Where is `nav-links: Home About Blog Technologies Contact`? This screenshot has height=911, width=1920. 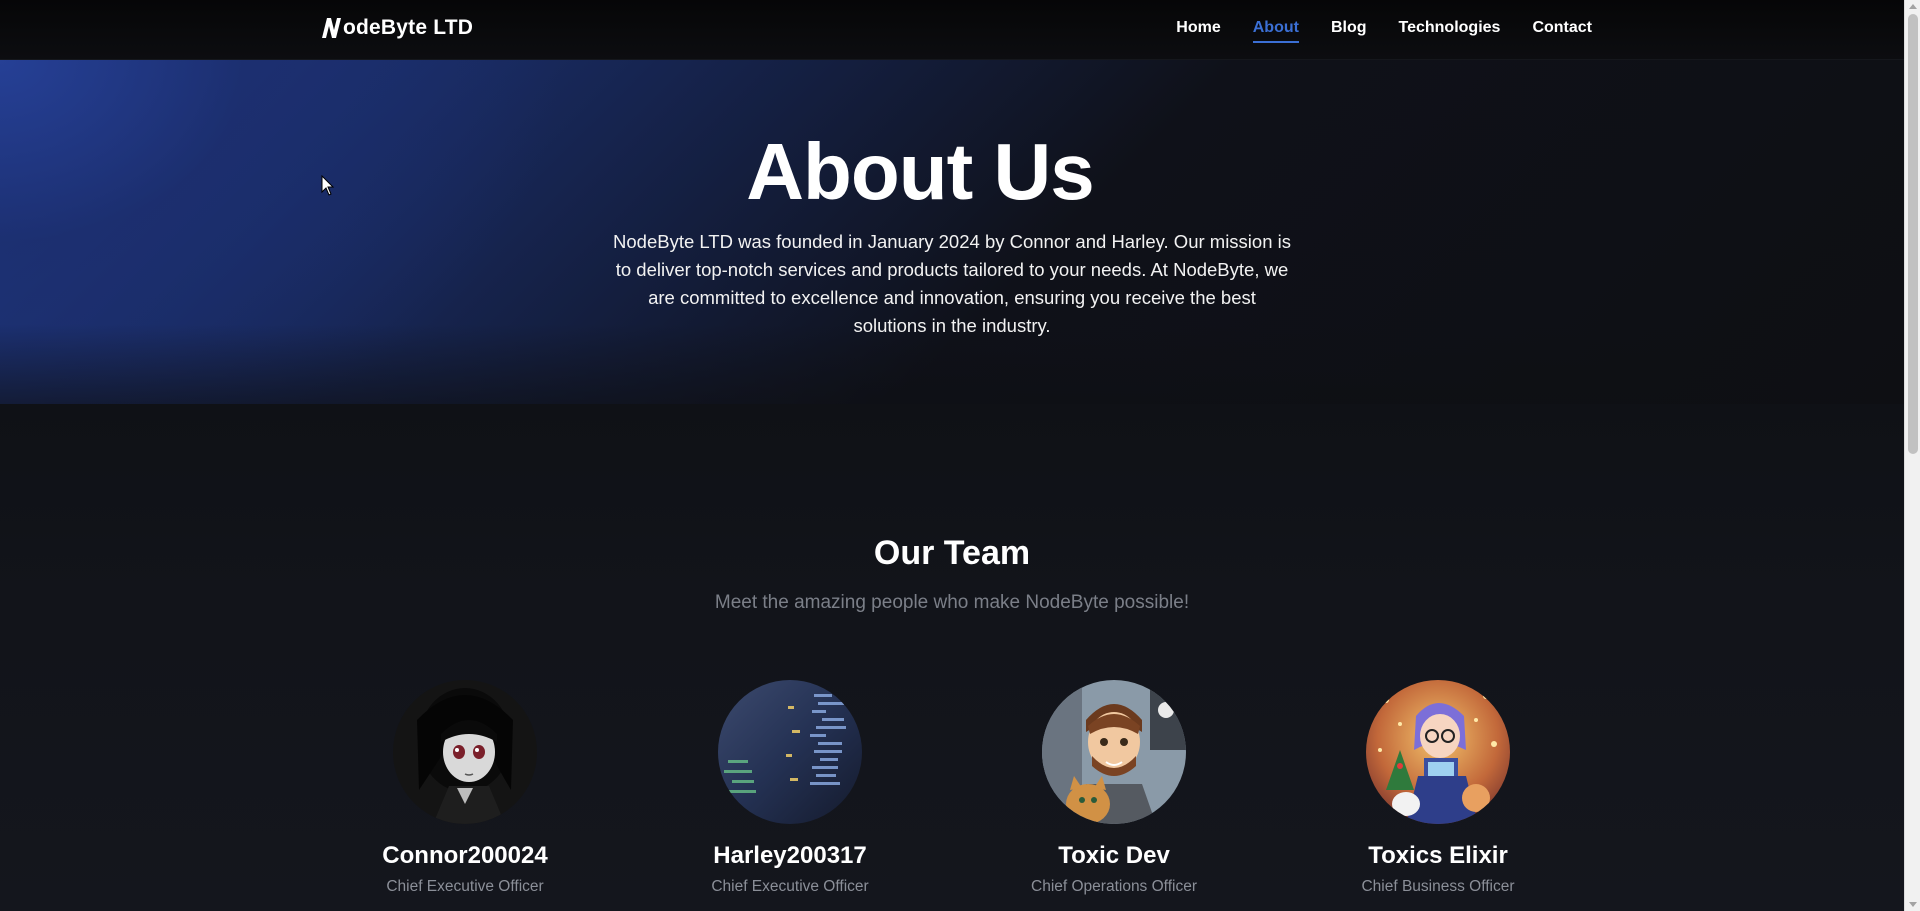 nav-links: Home About Blog Technologies Contact is located at coordinates (1384, 31).